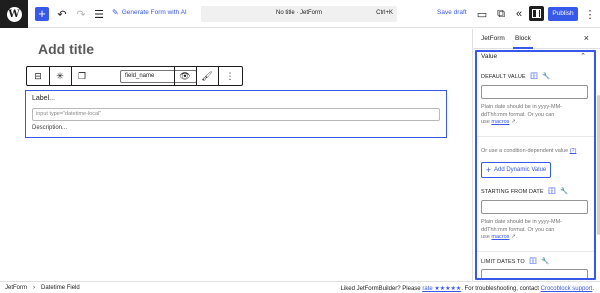 This screenshot has height=293, width=600. I want to click on close-icon: ×, so click(586, 38).